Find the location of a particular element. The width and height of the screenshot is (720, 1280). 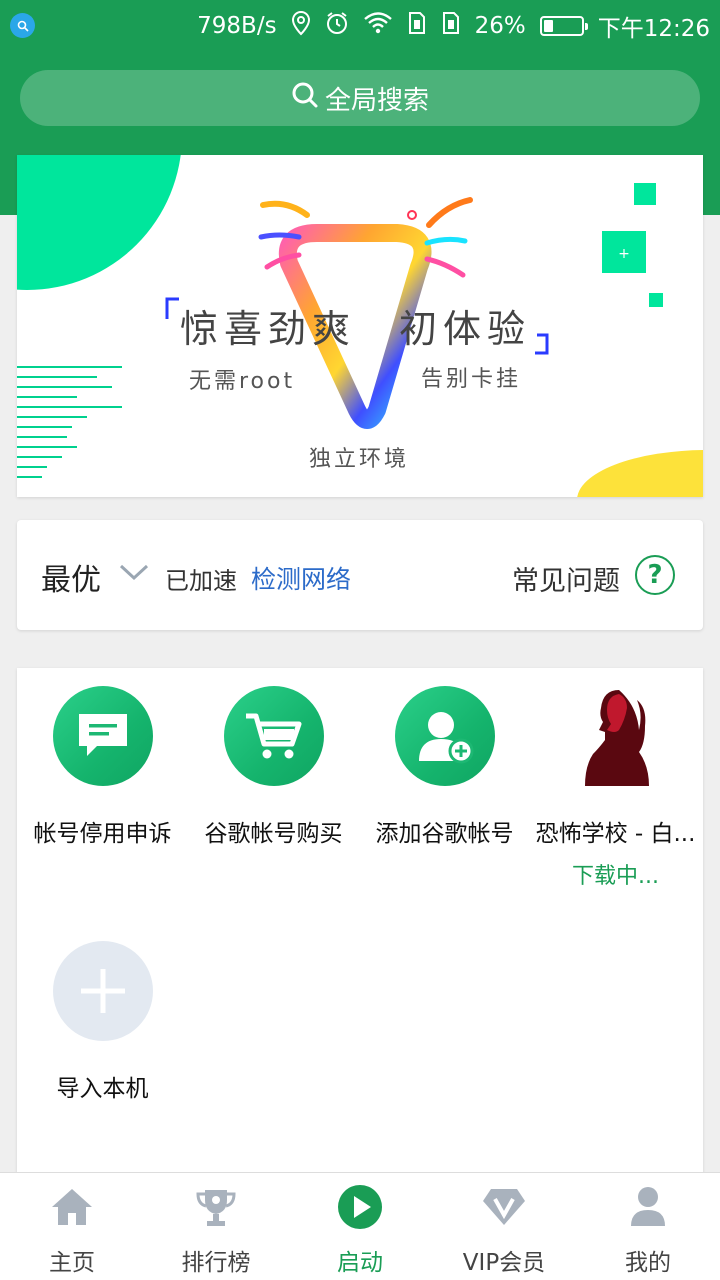

help-icon: ? is located at coordinates (655, 575).